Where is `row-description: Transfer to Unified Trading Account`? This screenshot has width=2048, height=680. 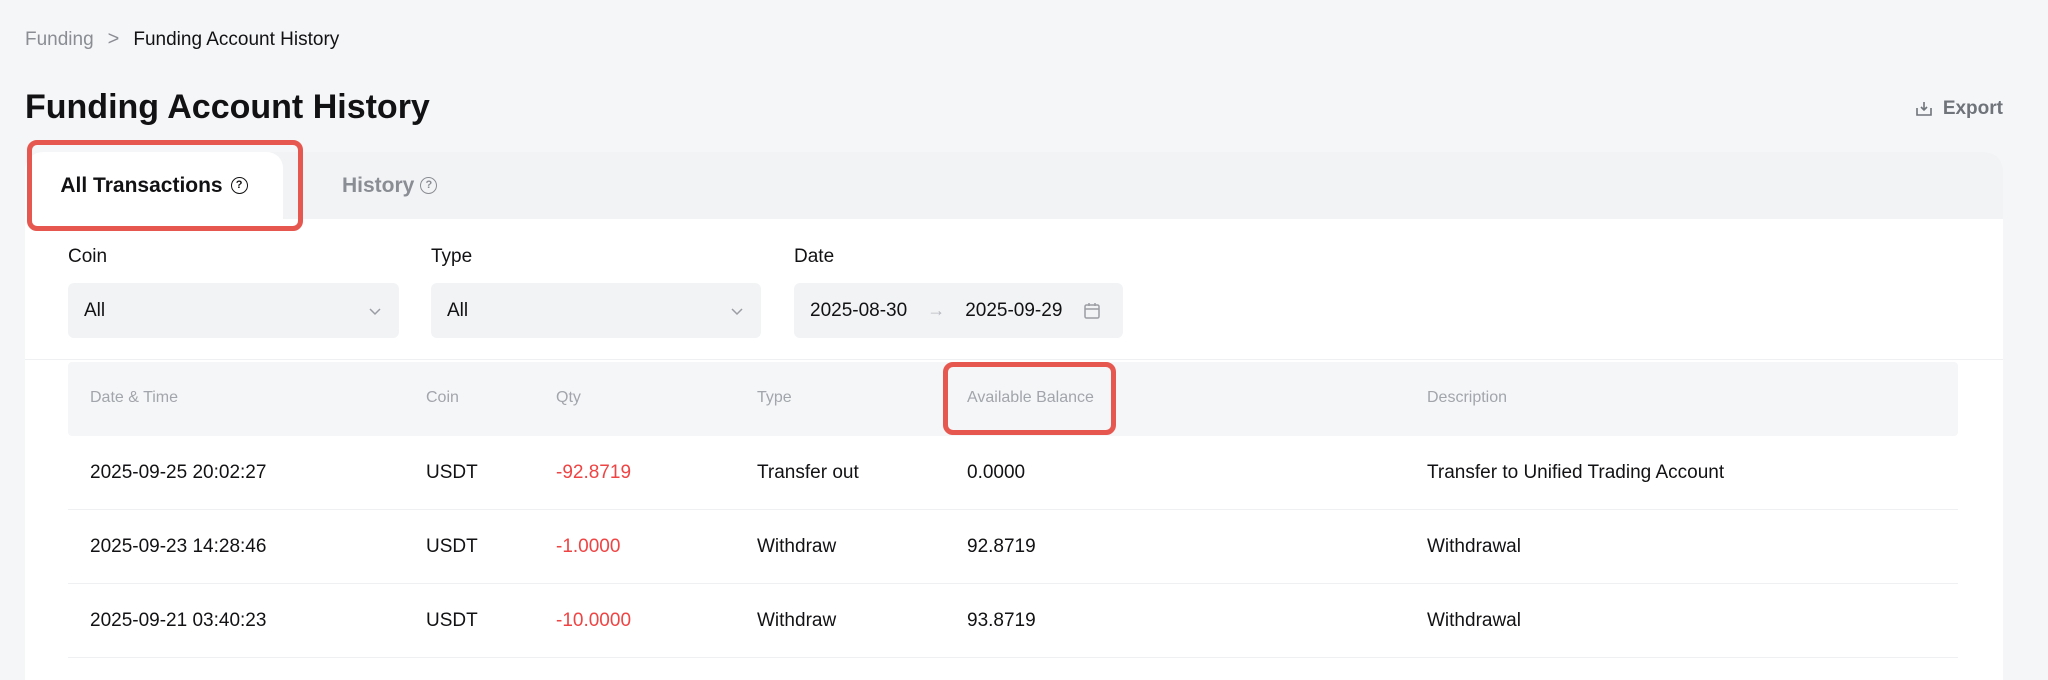
row-description: Transfer to Unified Trading Account is located at coordinates (1576, 472).